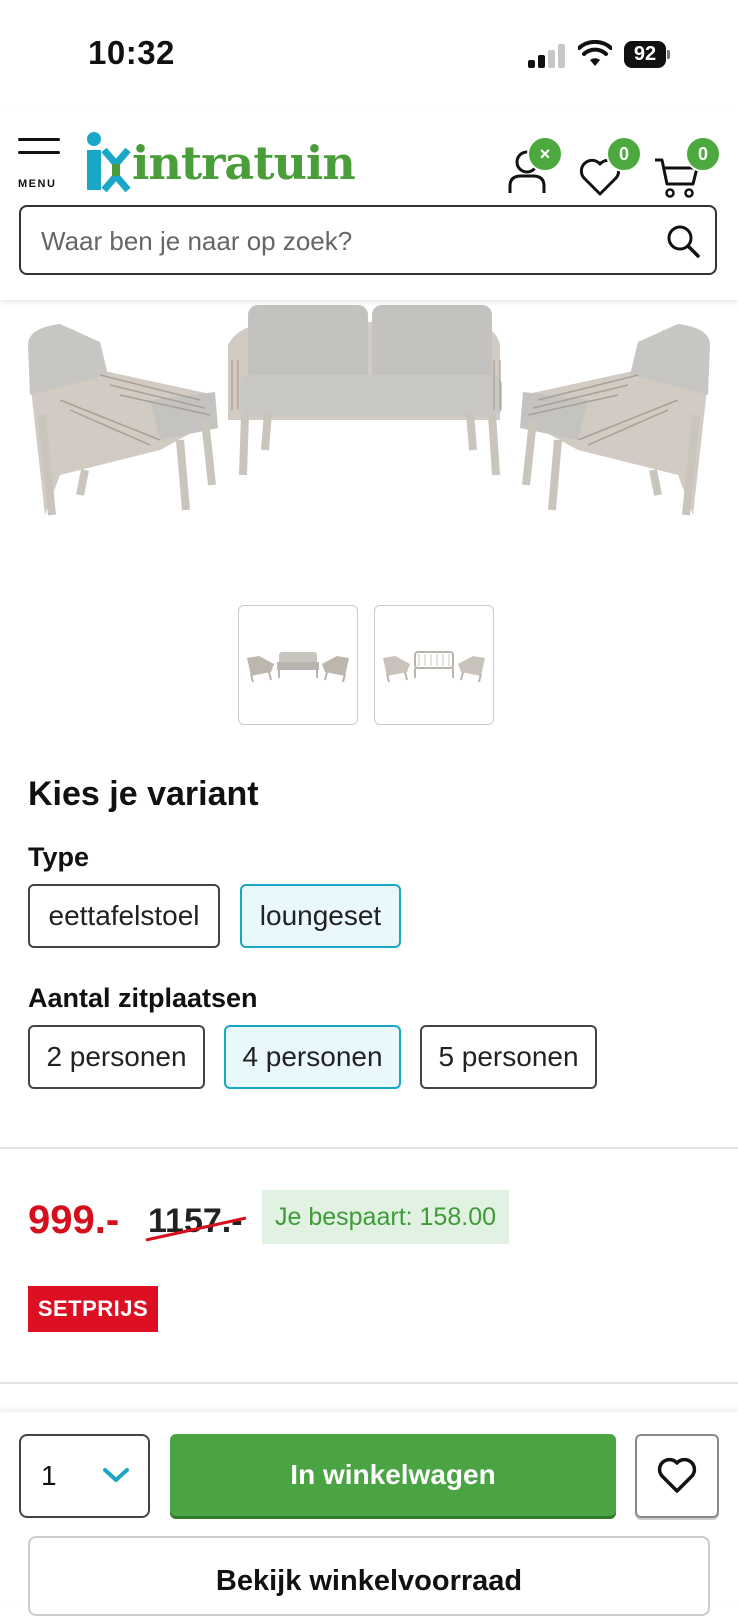  What do you see at coordinates (369, 1148) in the screenshot?
I see `section-divider` at bounding box center [369, 1148].